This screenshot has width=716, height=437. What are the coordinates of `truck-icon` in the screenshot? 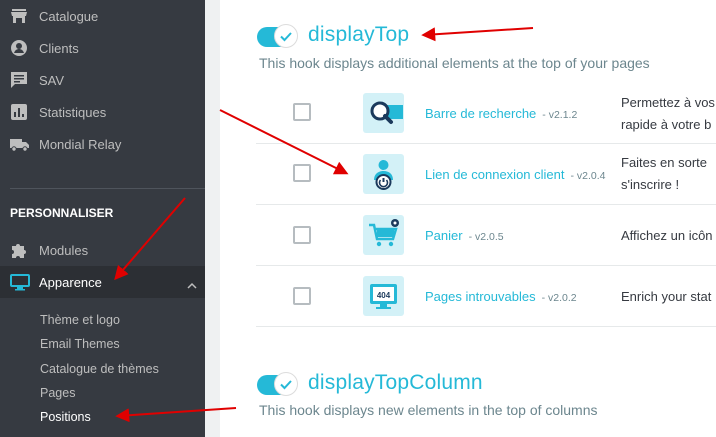 It's located at (19, 144).